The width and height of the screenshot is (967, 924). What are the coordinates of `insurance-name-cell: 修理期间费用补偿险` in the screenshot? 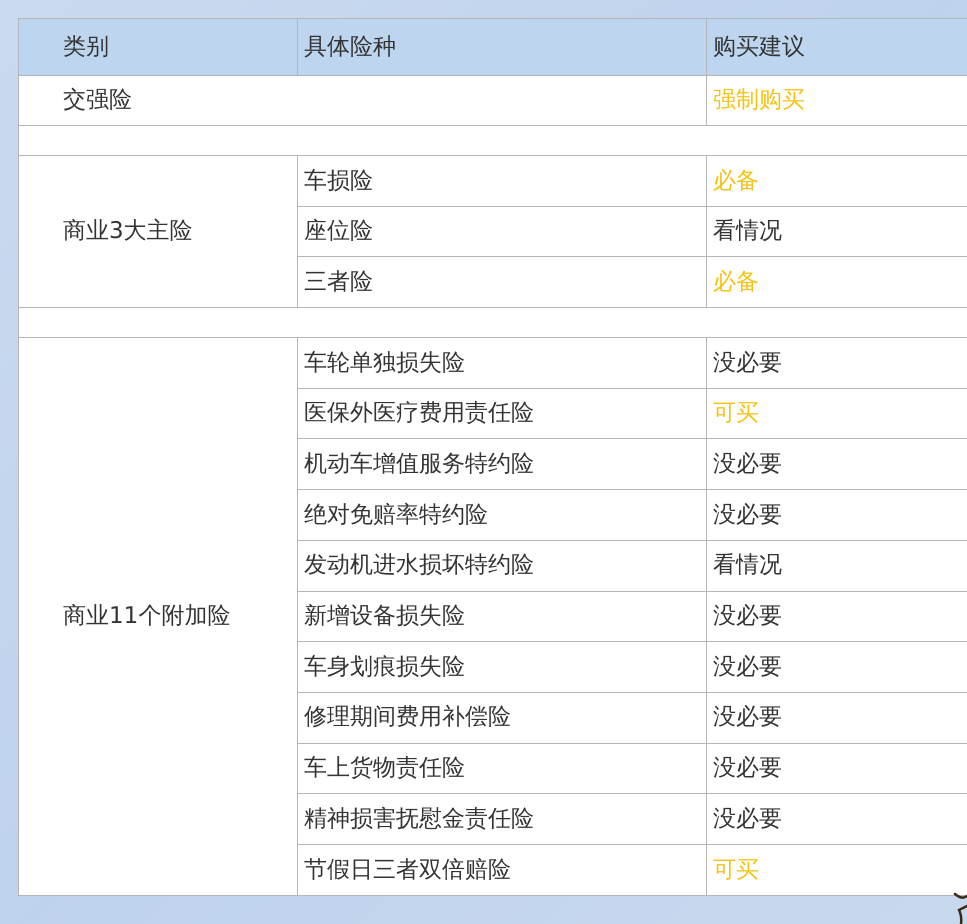 It's located at (502, 718).